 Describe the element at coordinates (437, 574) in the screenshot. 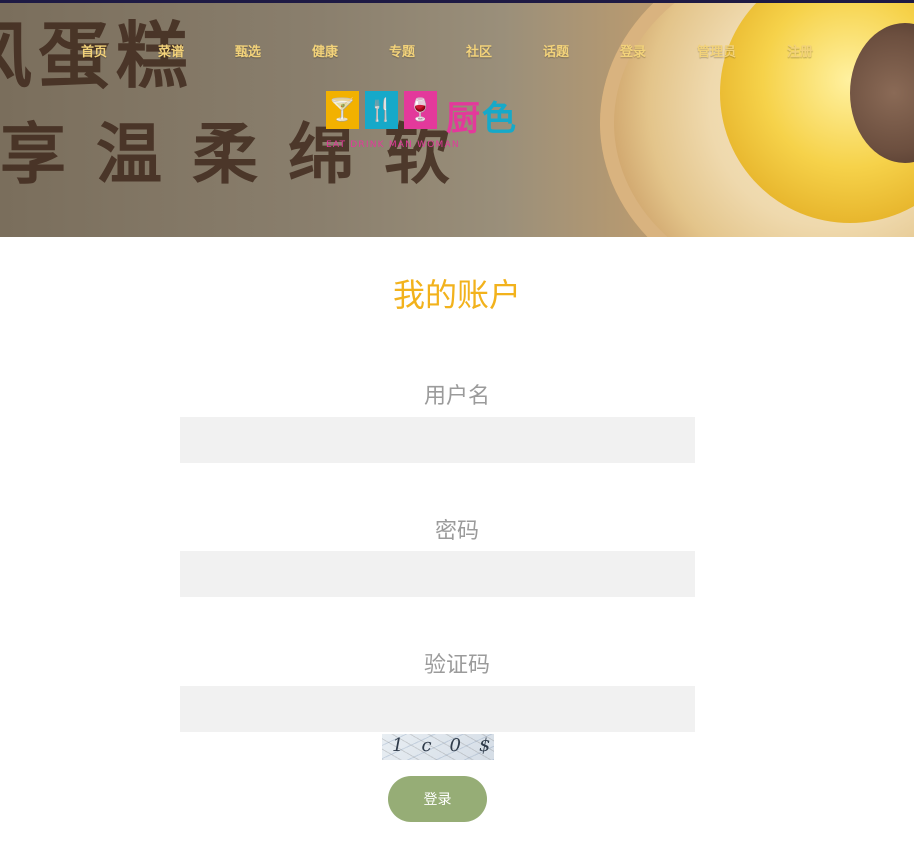

I see `password-field` at that location.